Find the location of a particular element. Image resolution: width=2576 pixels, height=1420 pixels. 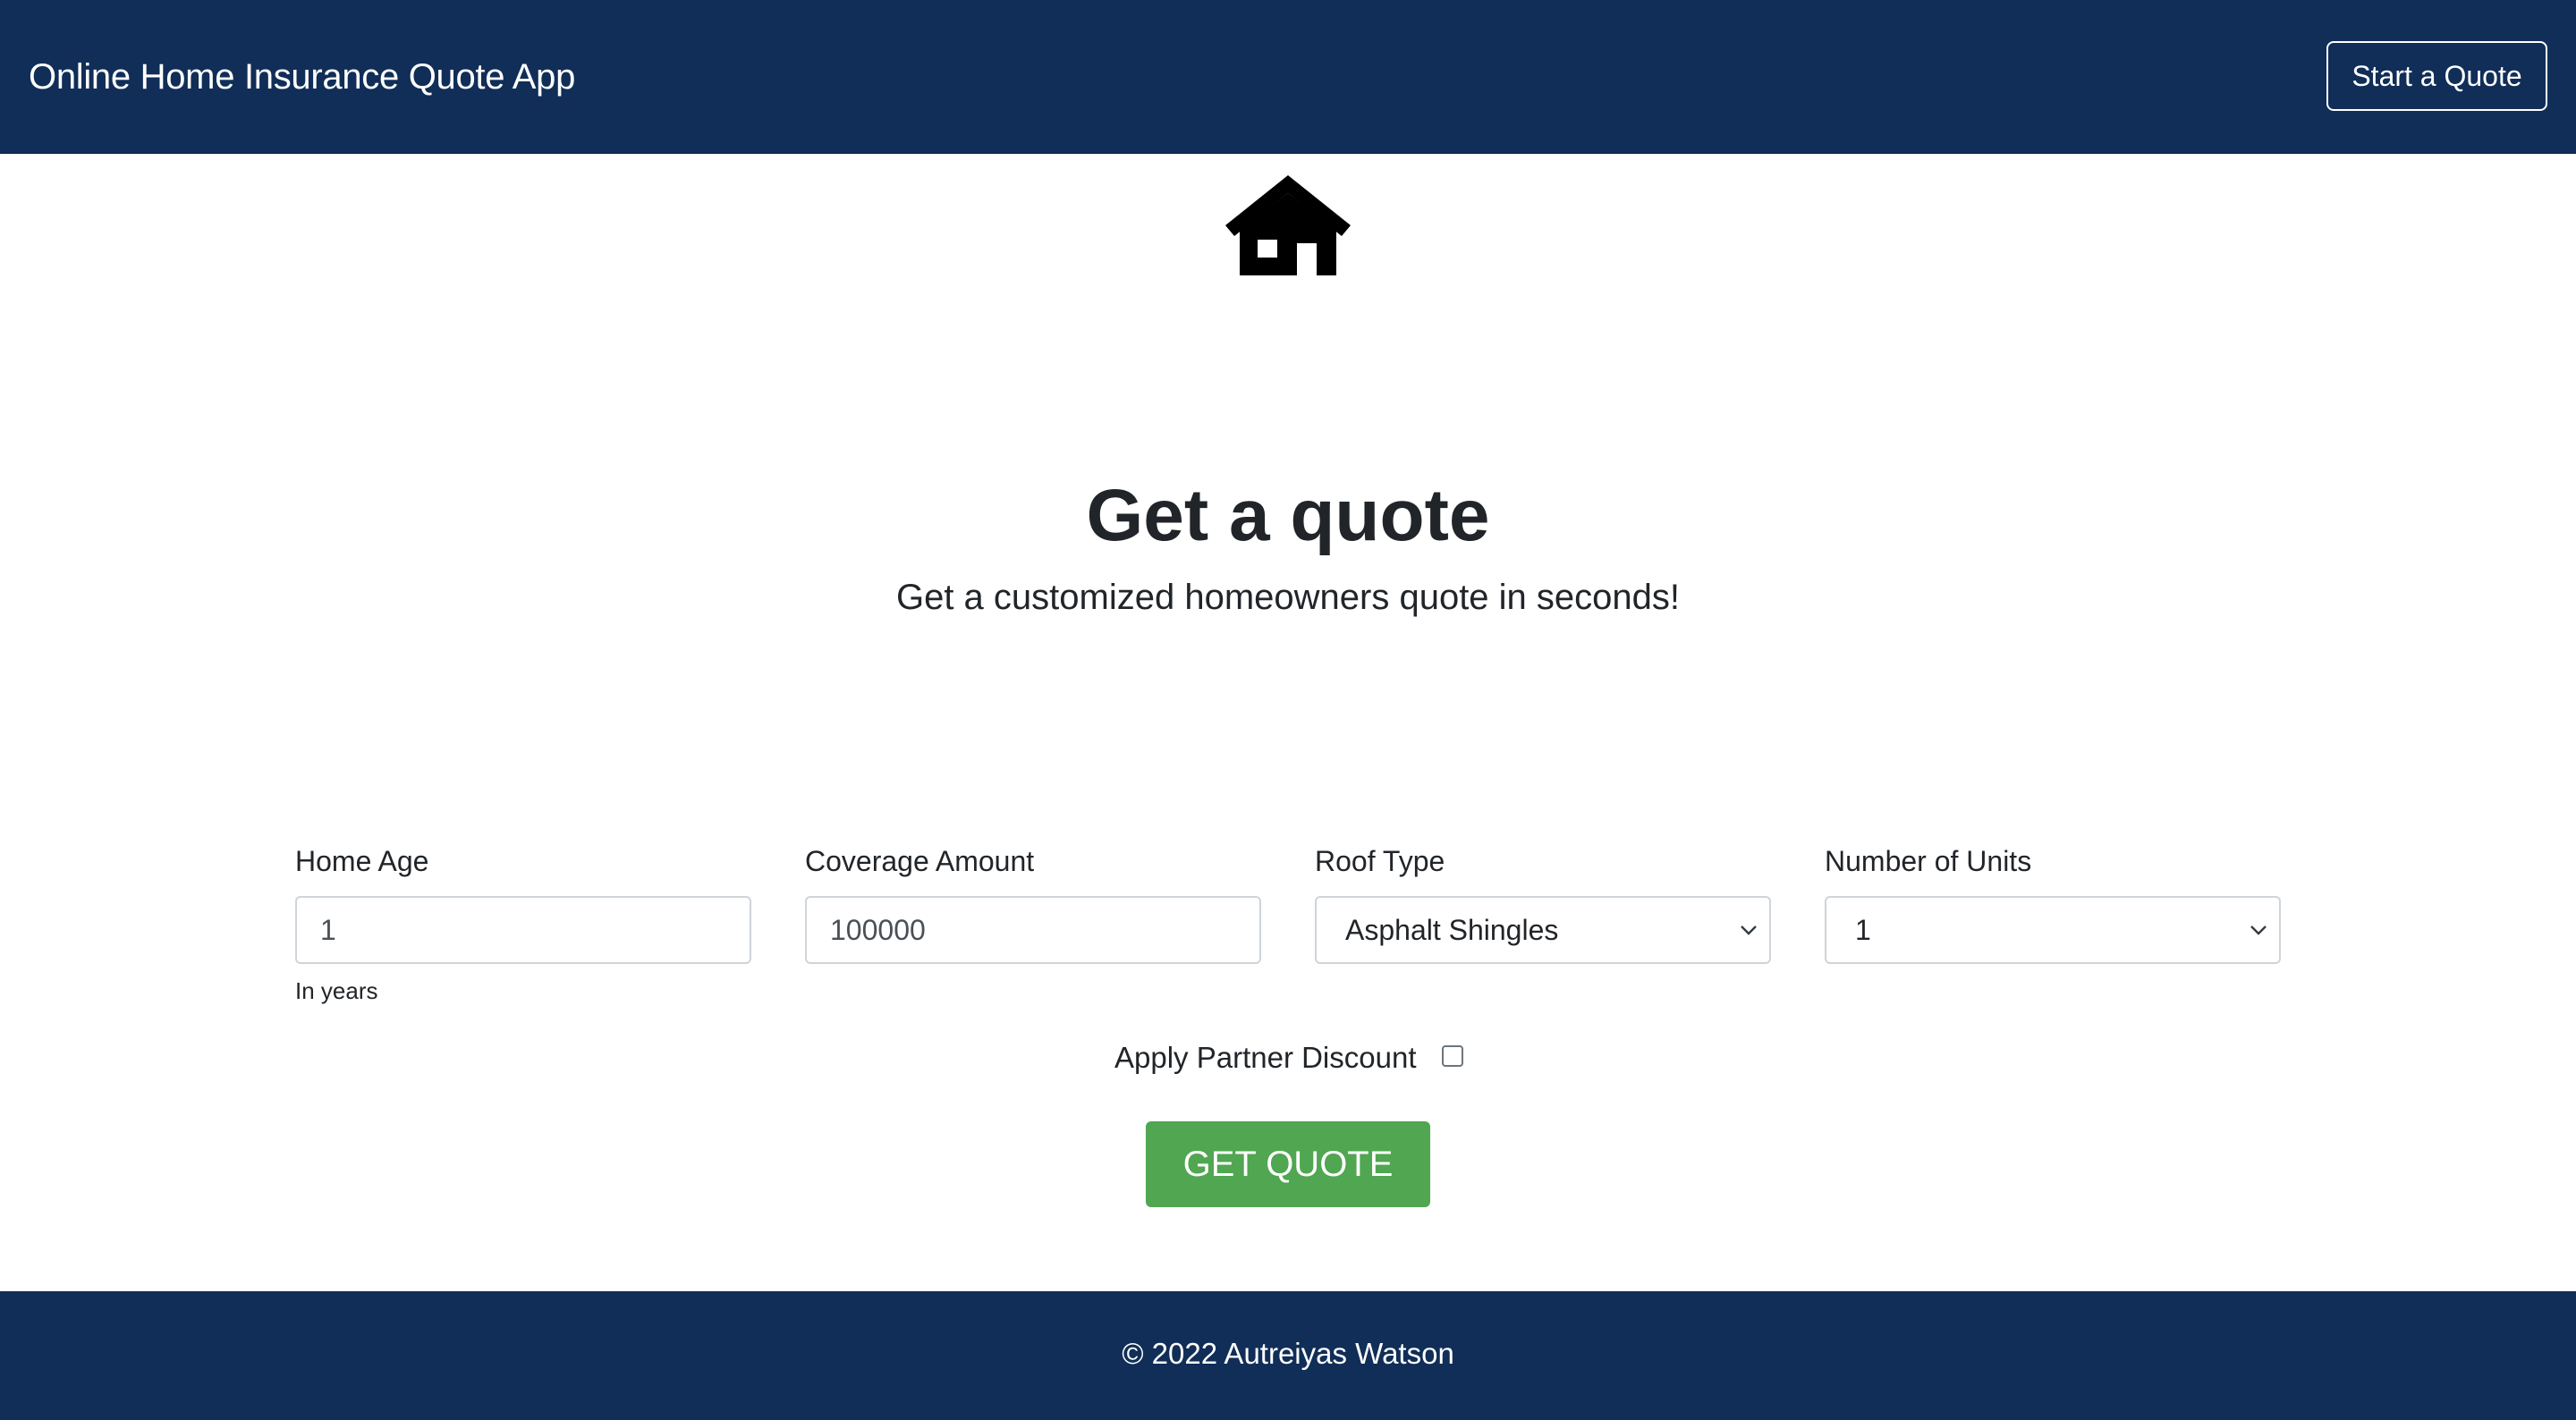

footer-copyright: © 2022 Autreiyas Watson is located at coordinates (1288, 1354).